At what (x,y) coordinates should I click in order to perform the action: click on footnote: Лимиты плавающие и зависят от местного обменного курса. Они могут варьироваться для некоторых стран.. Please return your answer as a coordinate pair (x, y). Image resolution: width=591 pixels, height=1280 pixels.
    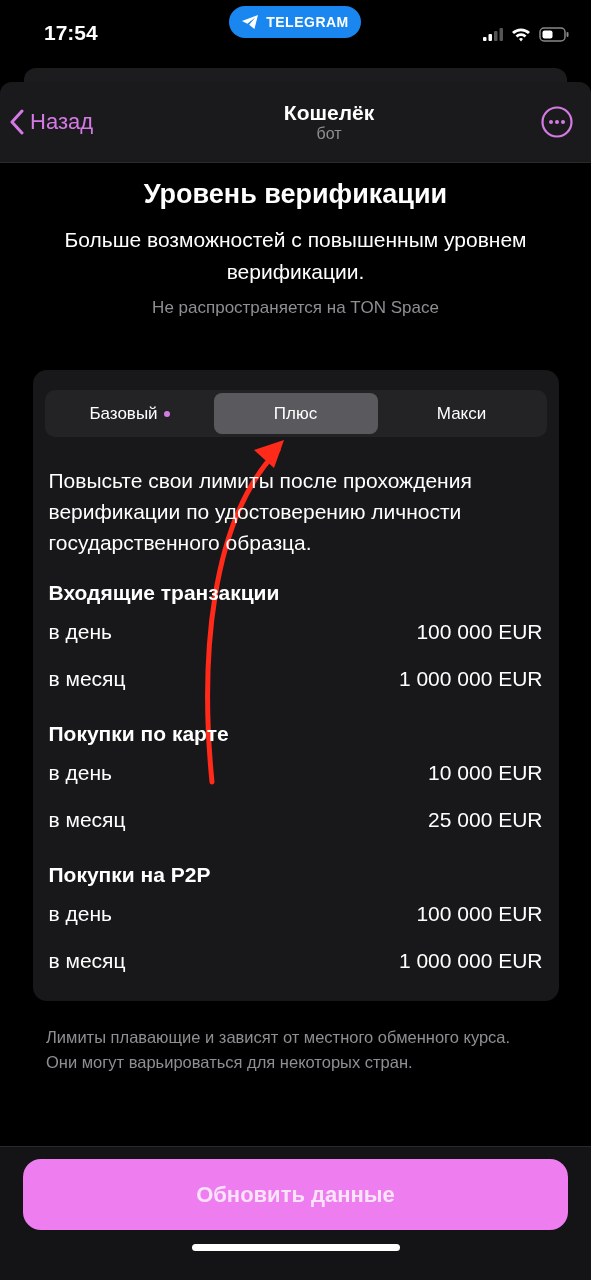
    Looking at the image, I should click on (279, 1050).